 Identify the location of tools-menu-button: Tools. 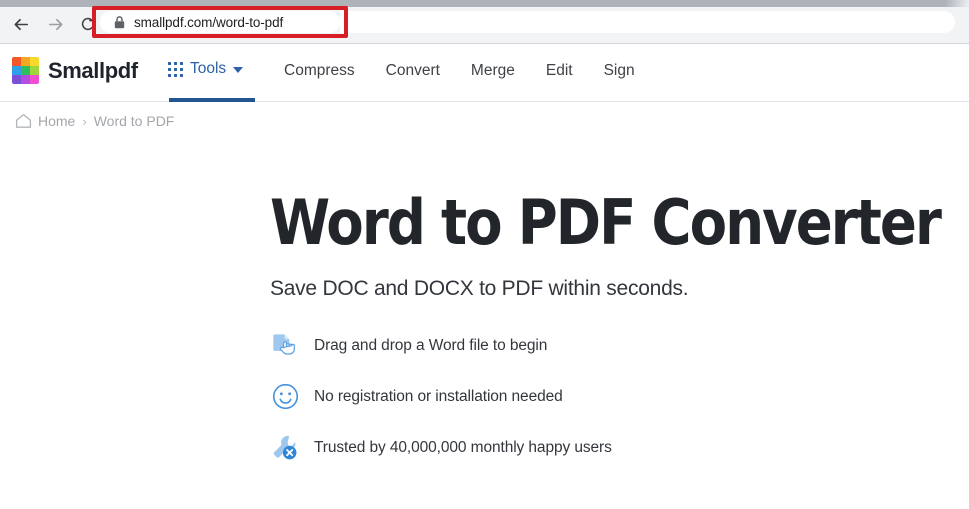
(206, 69).